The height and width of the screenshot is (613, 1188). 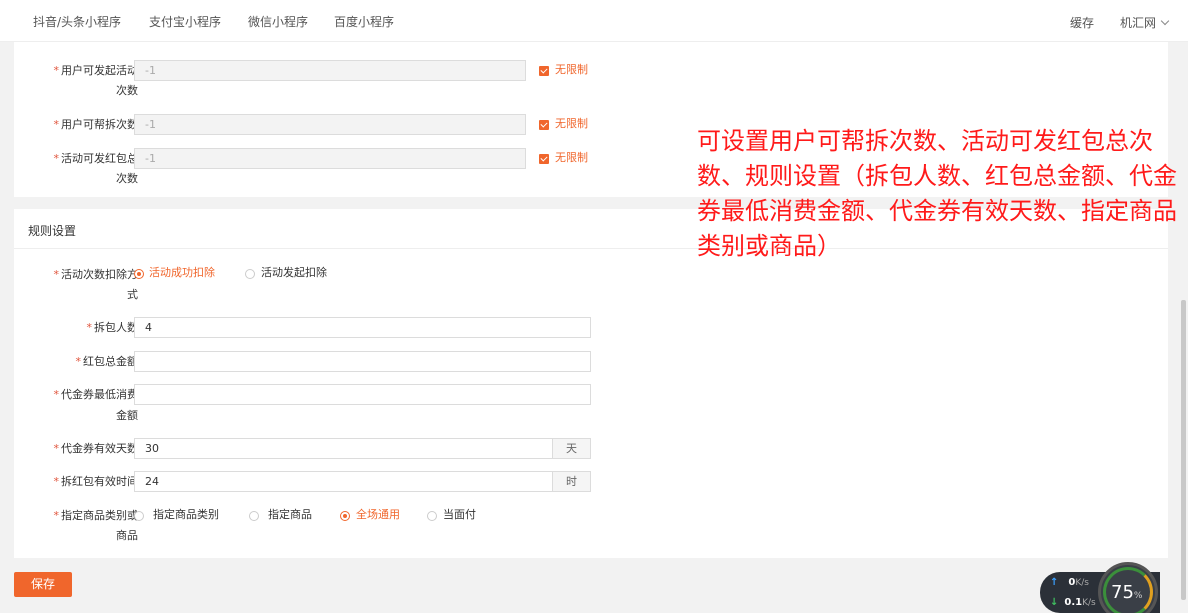 What do you see at coordinates (127, 535) in the screenshot?
I see `scope-label-2: 商品` at bounding box center [127, 535].